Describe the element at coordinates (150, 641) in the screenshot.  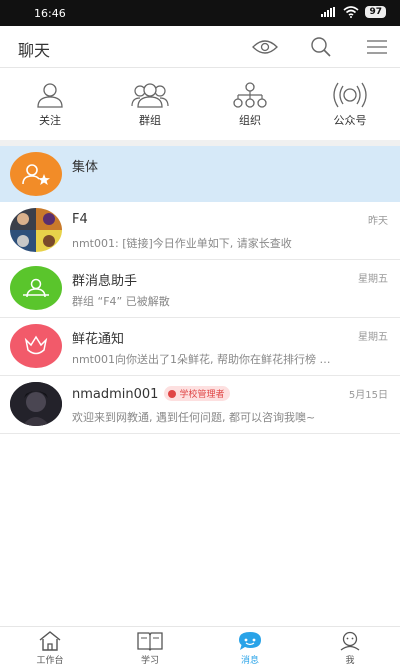
I see `book-icon` at that location.